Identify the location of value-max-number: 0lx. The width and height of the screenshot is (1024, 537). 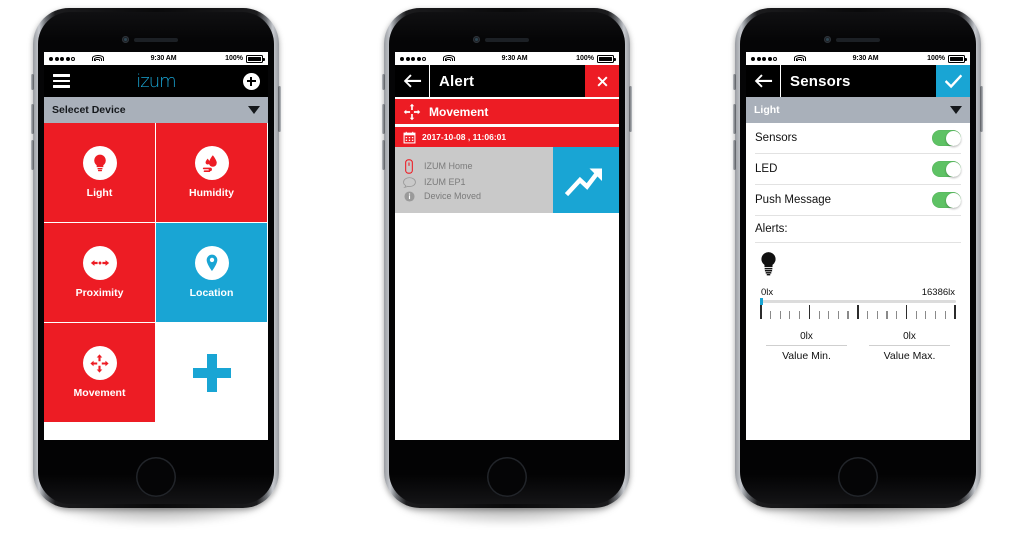
(909, 336).